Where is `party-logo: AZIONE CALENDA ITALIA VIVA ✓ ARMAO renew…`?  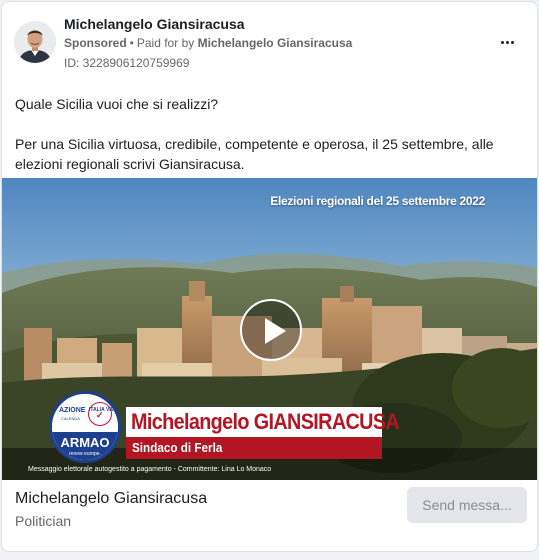
party-logo: AZIONE CALENDA ITALIA VIVA ✓ ARMAO renew… is located at coordinates (85, 427).